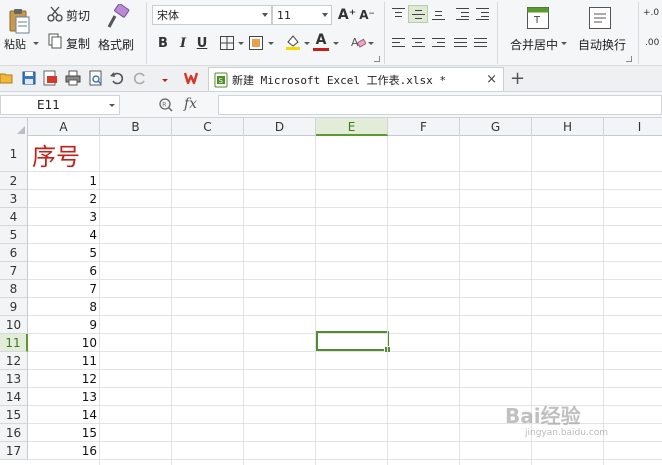  What do you see at coordinates (64, 379) in the screenshot?
I see `cell-a13: 12` at bounding box center [64, 379].